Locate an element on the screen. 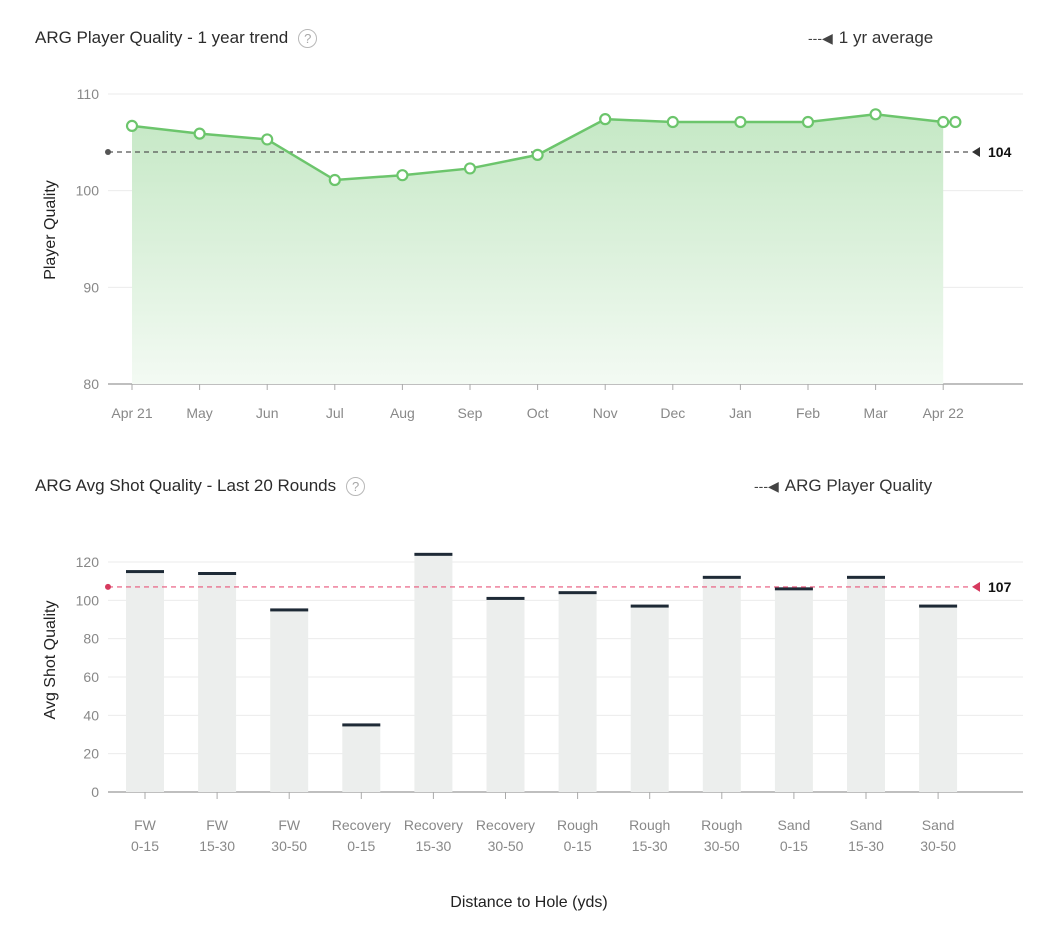 This screenshot has height=945, width=1055. bar-reference-marker is located at coordinates (108, 586).